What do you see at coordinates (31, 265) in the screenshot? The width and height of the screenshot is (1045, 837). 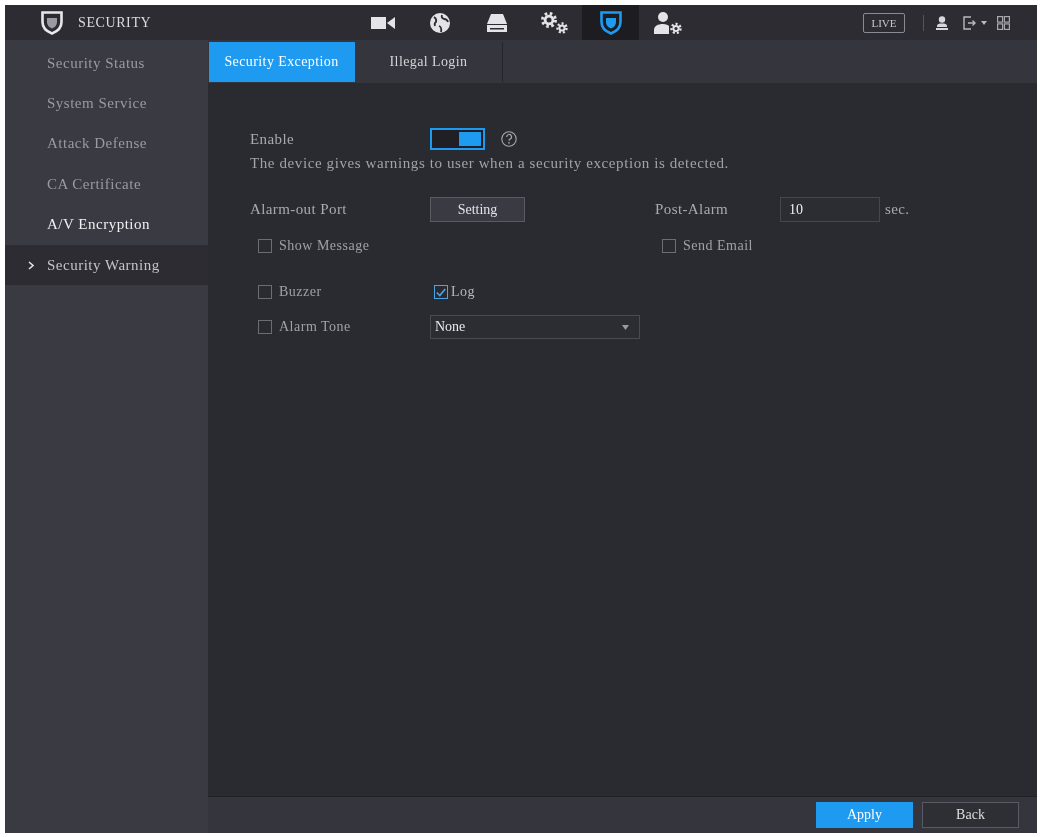 I see `chevron-right-icon` at bounding box center [31, 265].